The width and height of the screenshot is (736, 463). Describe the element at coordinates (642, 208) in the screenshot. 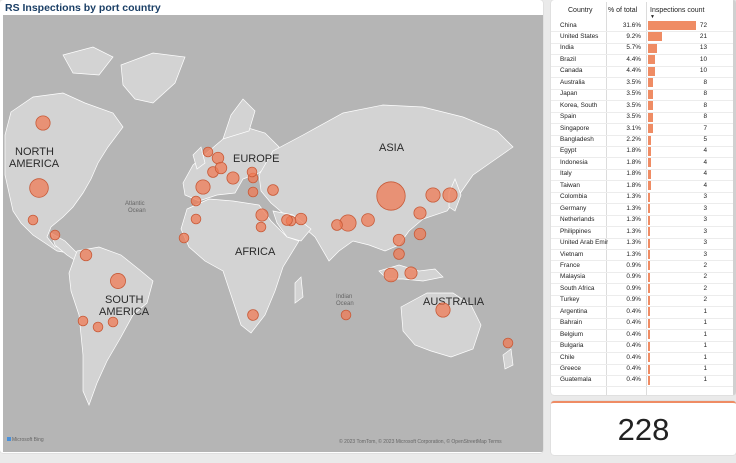

I see `table-row: Germany 1.3% 3` at that location.